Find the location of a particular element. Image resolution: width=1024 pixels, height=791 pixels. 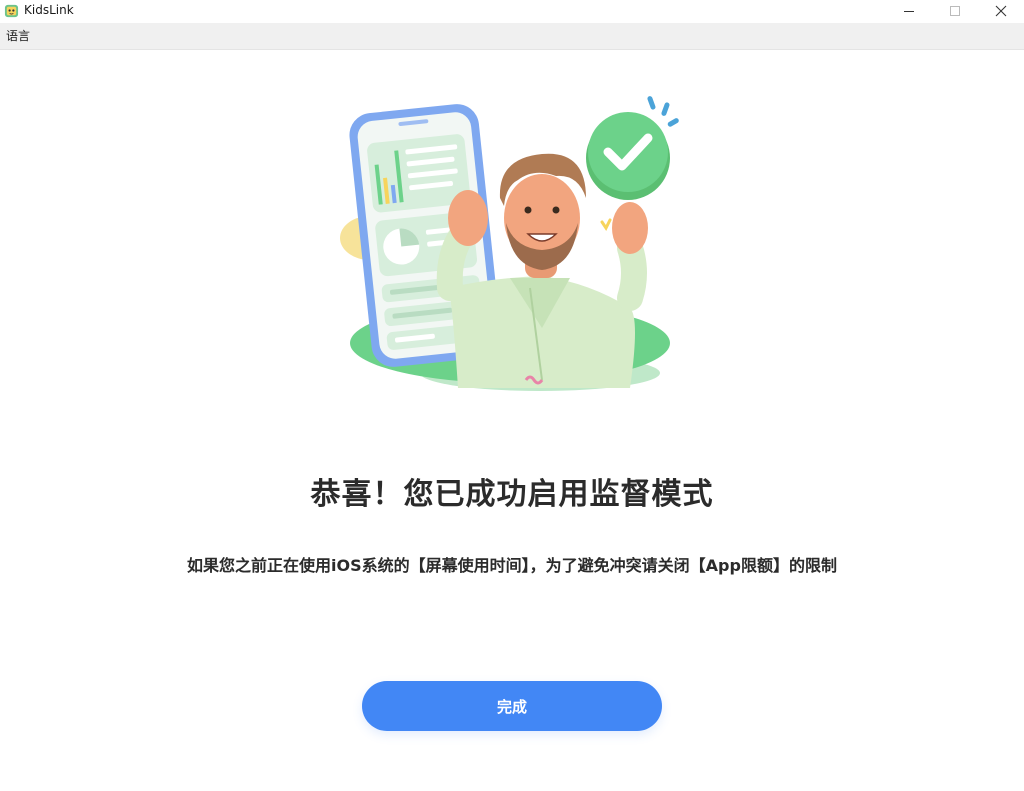

minimize-icon is located at coordinates (909, 11).